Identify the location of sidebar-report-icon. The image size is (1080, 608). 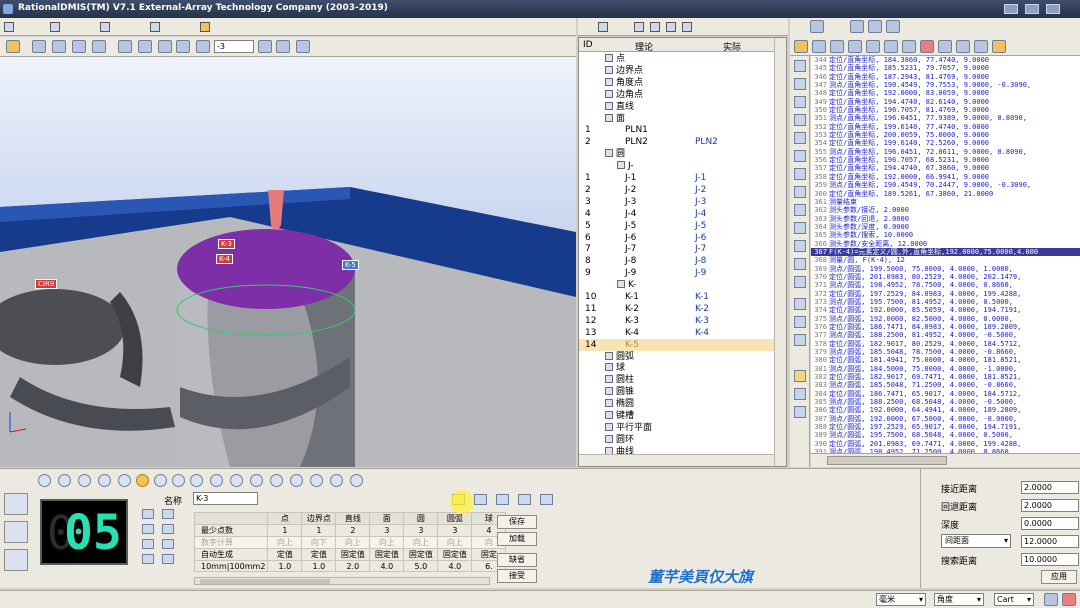
(800, 394).